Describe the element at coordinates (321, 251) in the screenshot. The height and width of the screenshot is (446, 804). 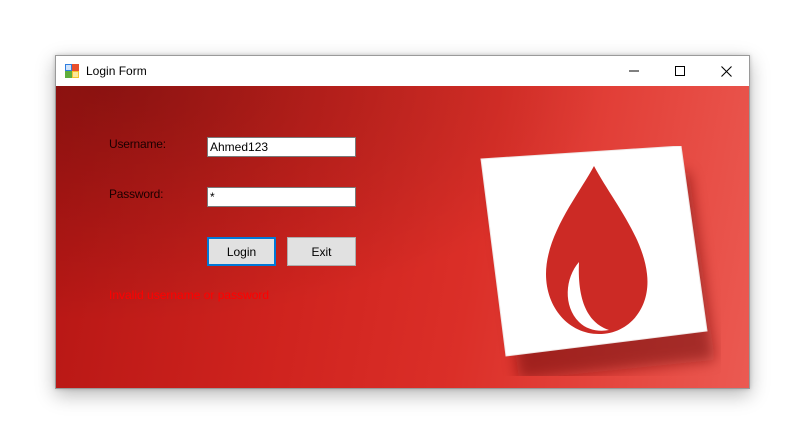
I see `exit-button: Exit` at that location.